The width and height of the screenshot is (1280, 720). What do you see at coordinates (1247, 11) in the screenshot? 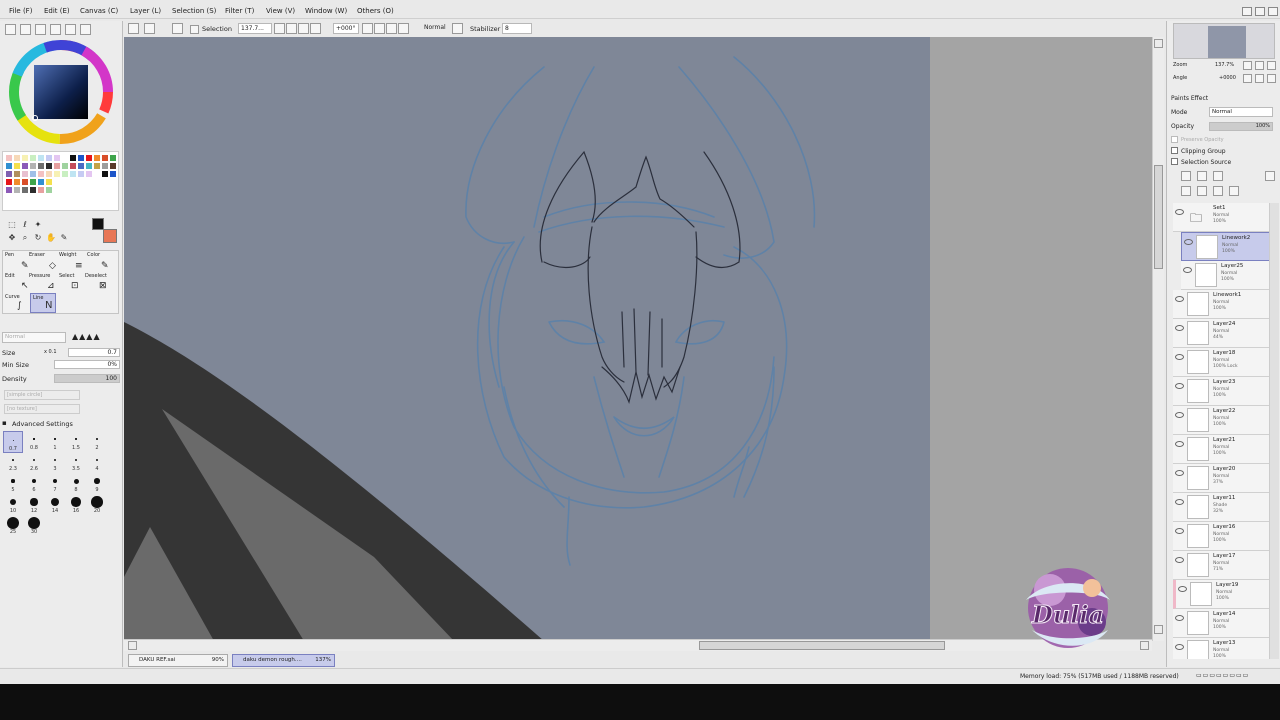
I see `minimize-button` at bounding box center [1247, 11].